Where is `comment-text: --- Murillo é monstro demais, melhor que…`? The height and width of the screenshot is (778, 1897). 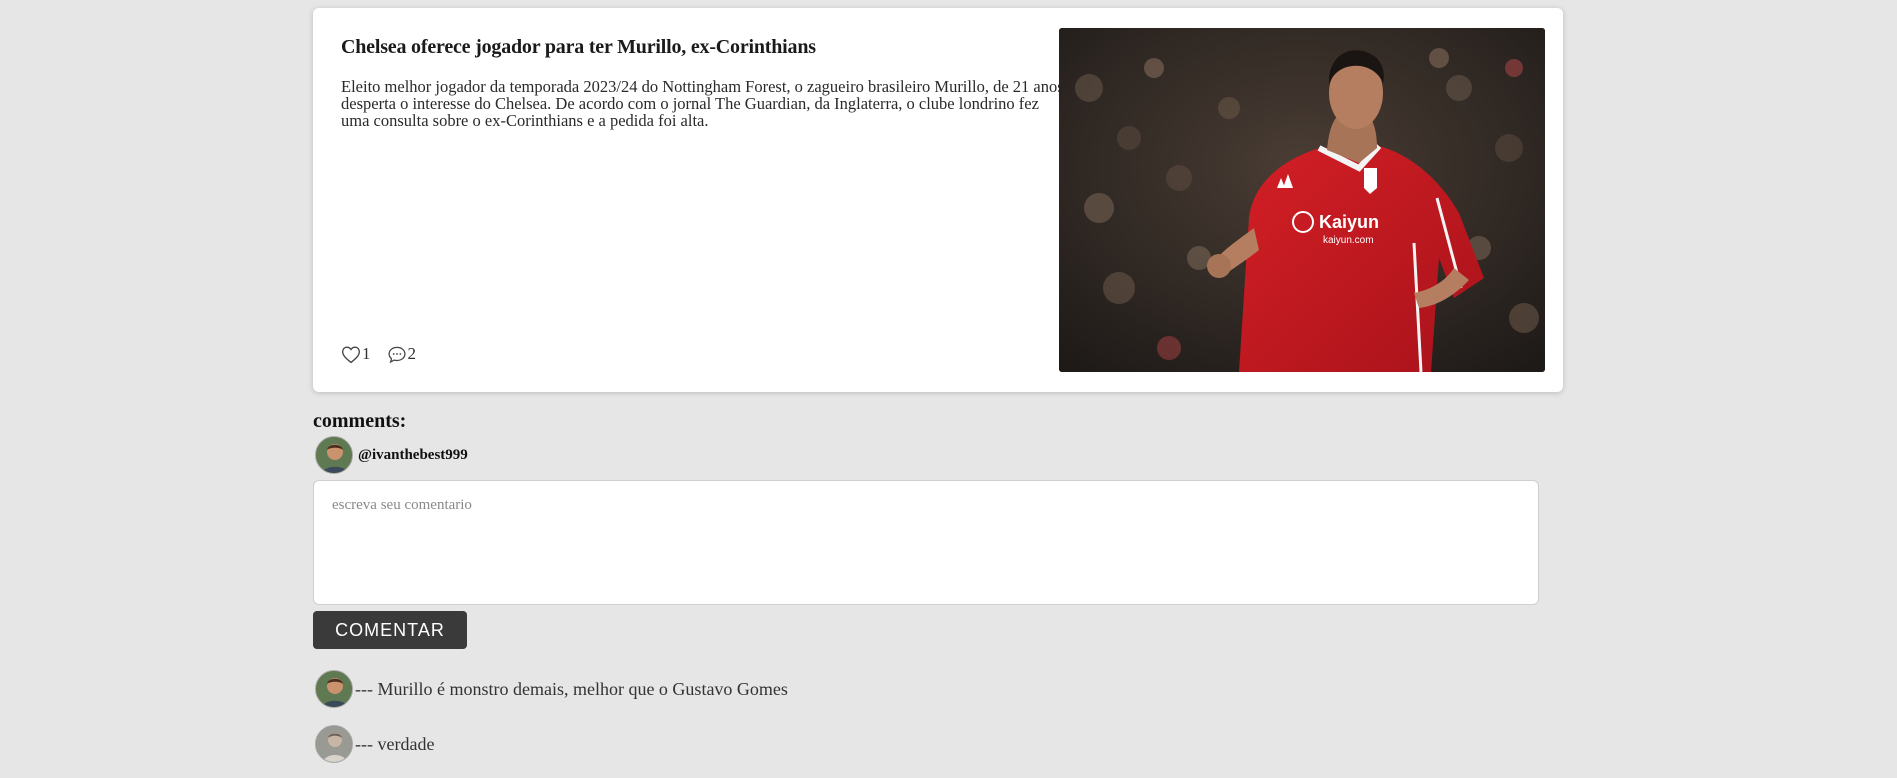
comment-text: --- Murillo é monstro demais, melhor que… is located at coordinates (571, 688).